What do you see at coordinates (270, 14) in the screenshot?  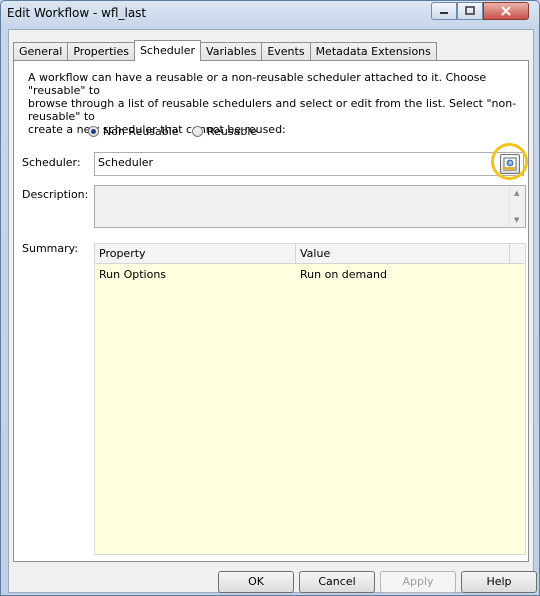 I see `title-bar: Edit Workflow - wfl_last` at bounding box center [270, 14].